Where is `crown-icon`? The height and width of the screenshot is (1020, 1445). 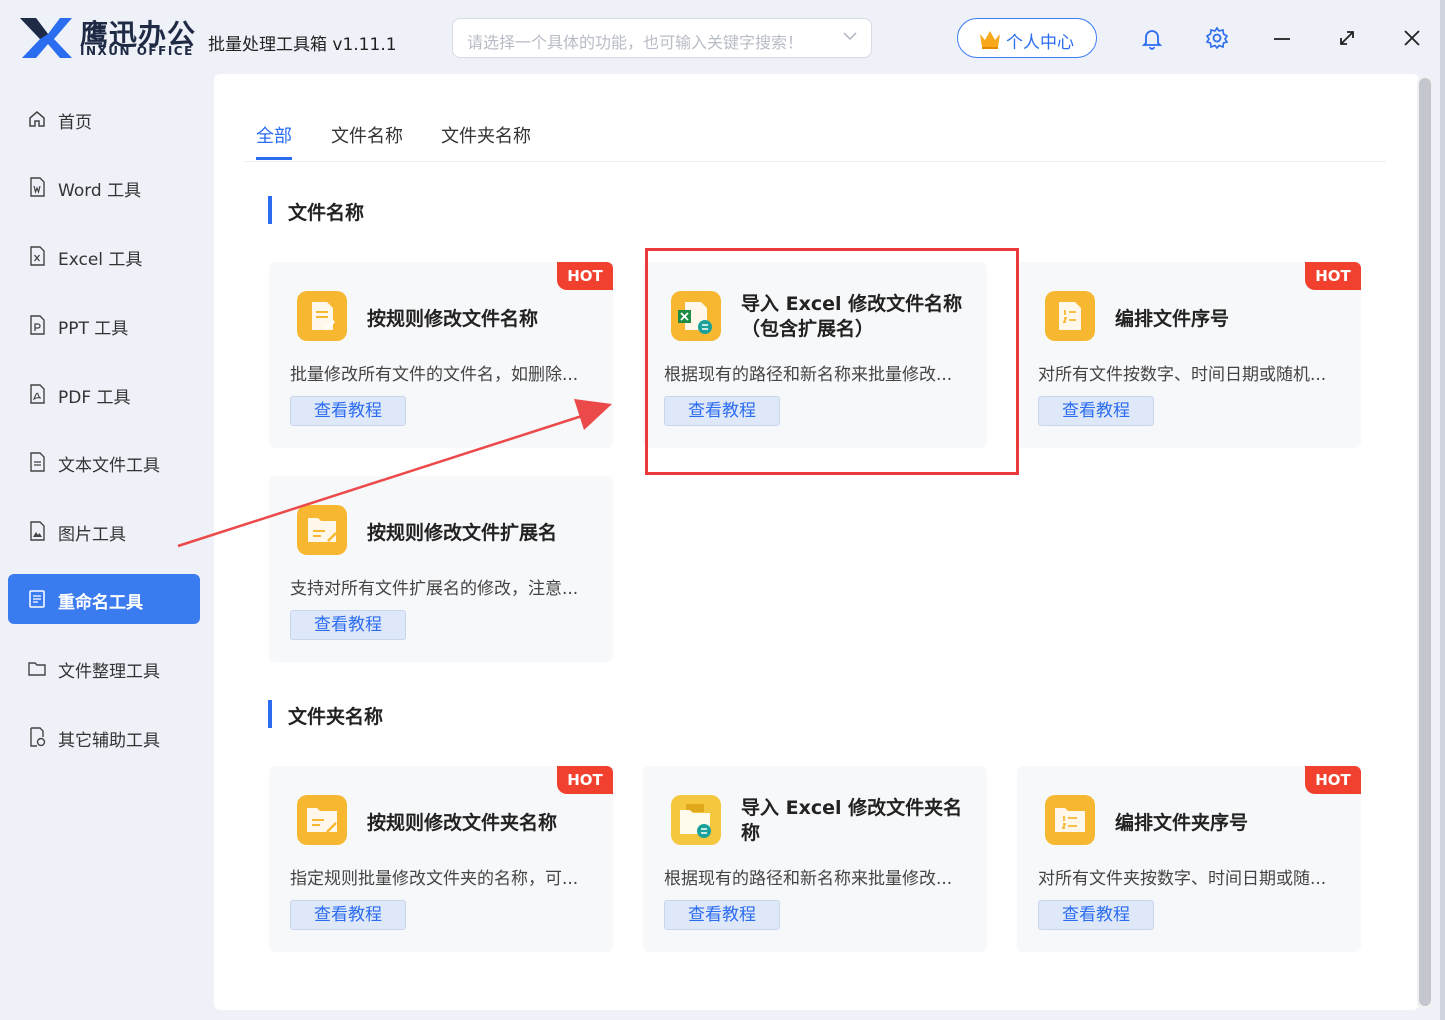
crown-icon is located at coordinates (990, 40).